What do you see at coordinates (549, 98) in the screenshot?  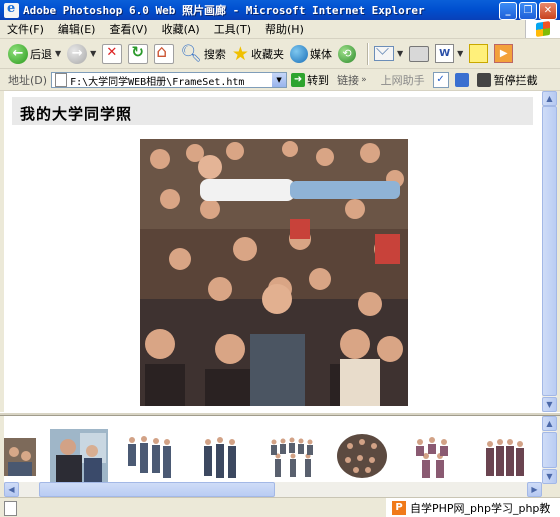 I see `scroll-up-button: ▲` at bounding box center [549, 98].